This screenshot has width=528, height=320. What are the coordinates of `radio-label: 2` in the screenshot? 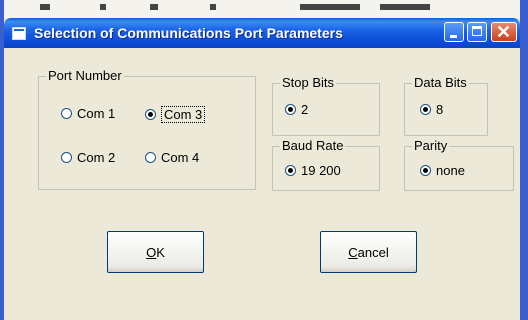 It's located at (305, 109).